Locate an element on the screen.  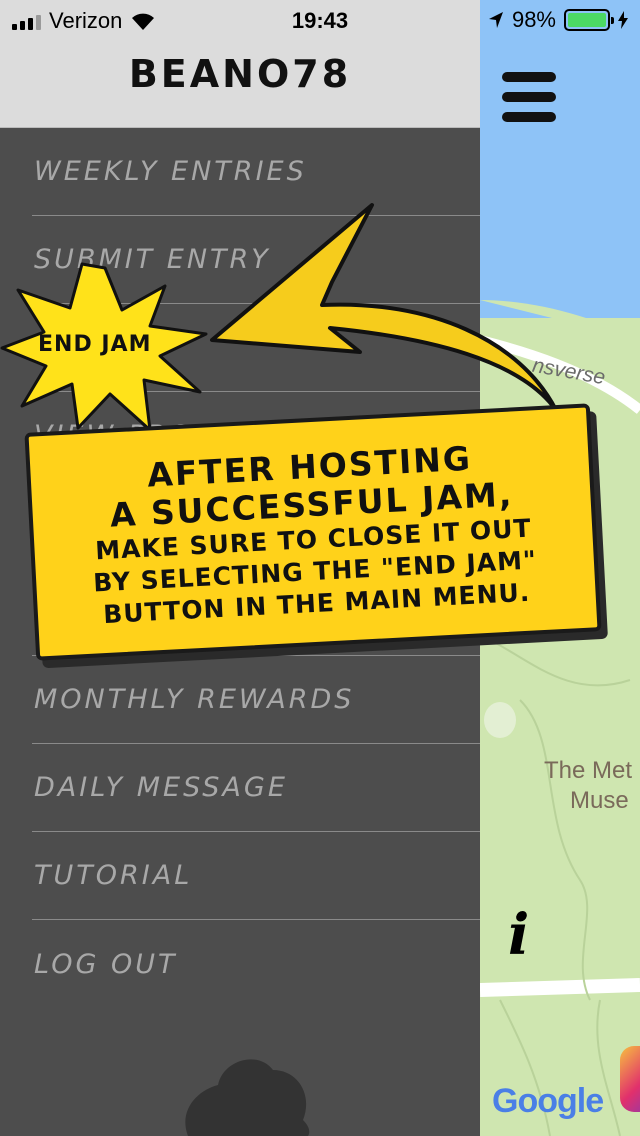
menu-item-end-jam: End Jam is located at coordinates (256, 348).